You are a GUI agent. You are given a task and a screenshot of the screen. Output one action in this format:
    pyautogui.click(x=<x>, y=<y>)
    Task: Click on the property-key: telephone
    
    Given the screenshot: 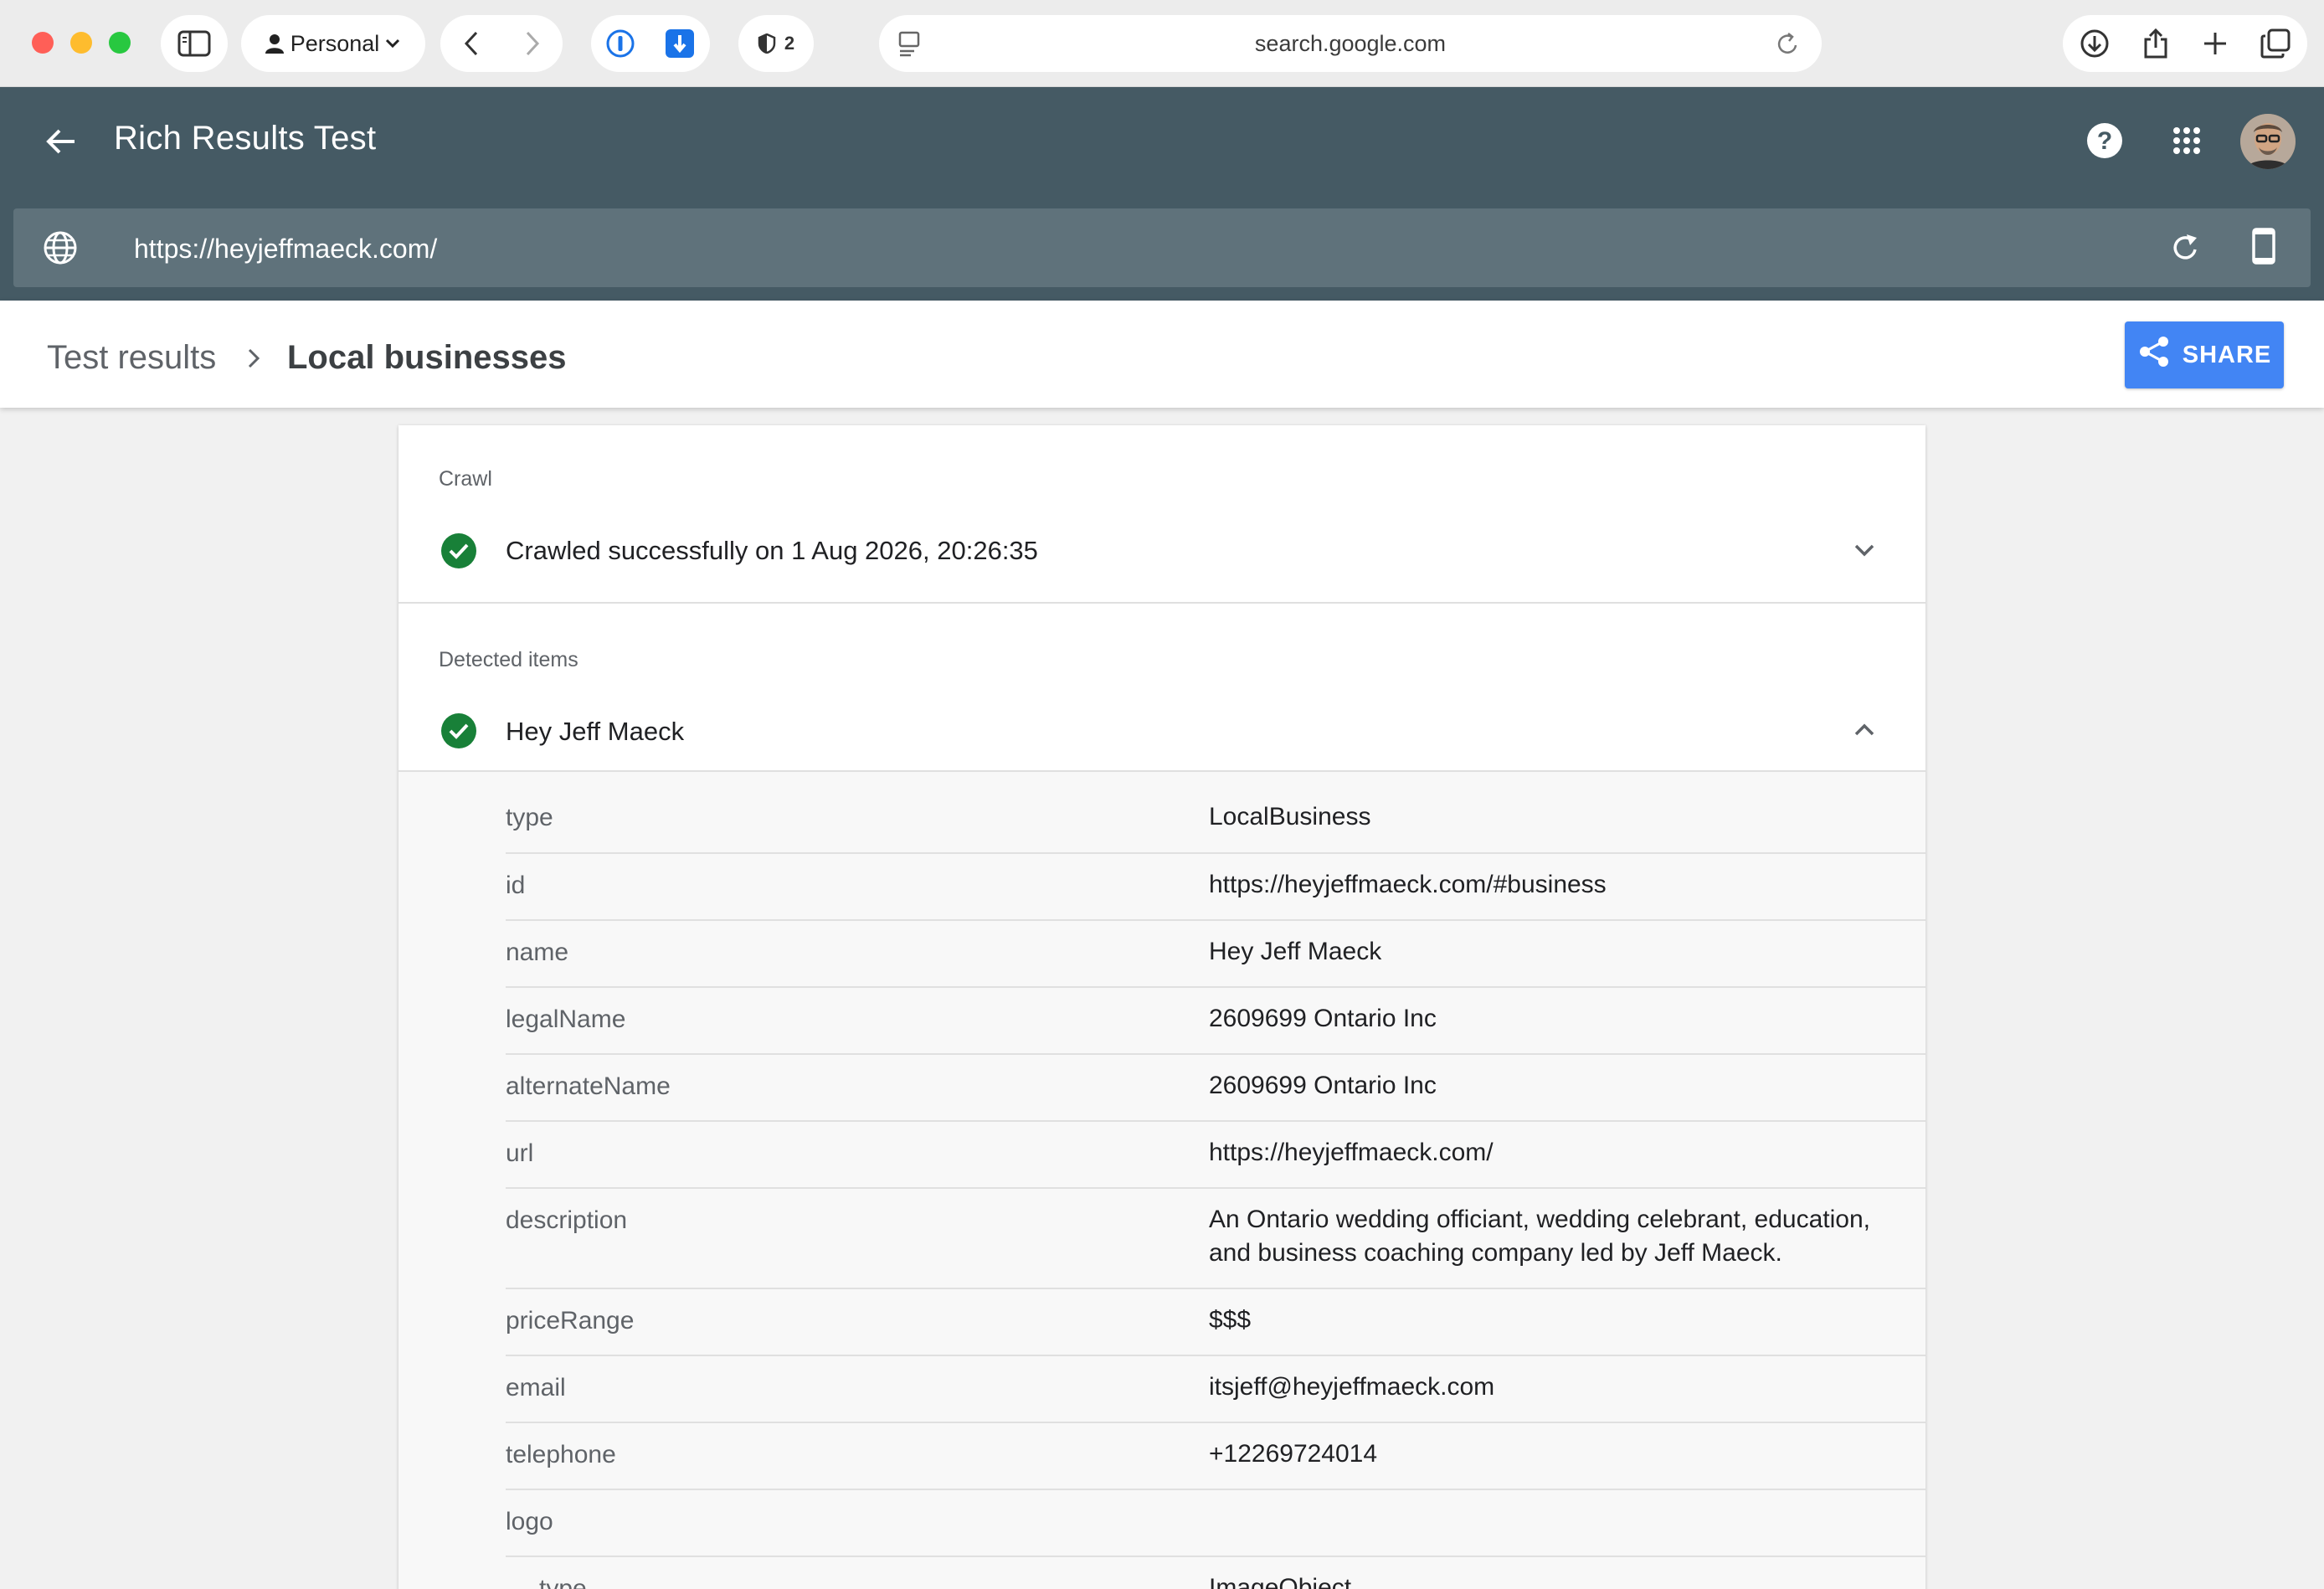 What is the action you would take?
    pyautogui.click(x=561, y=1454)
    